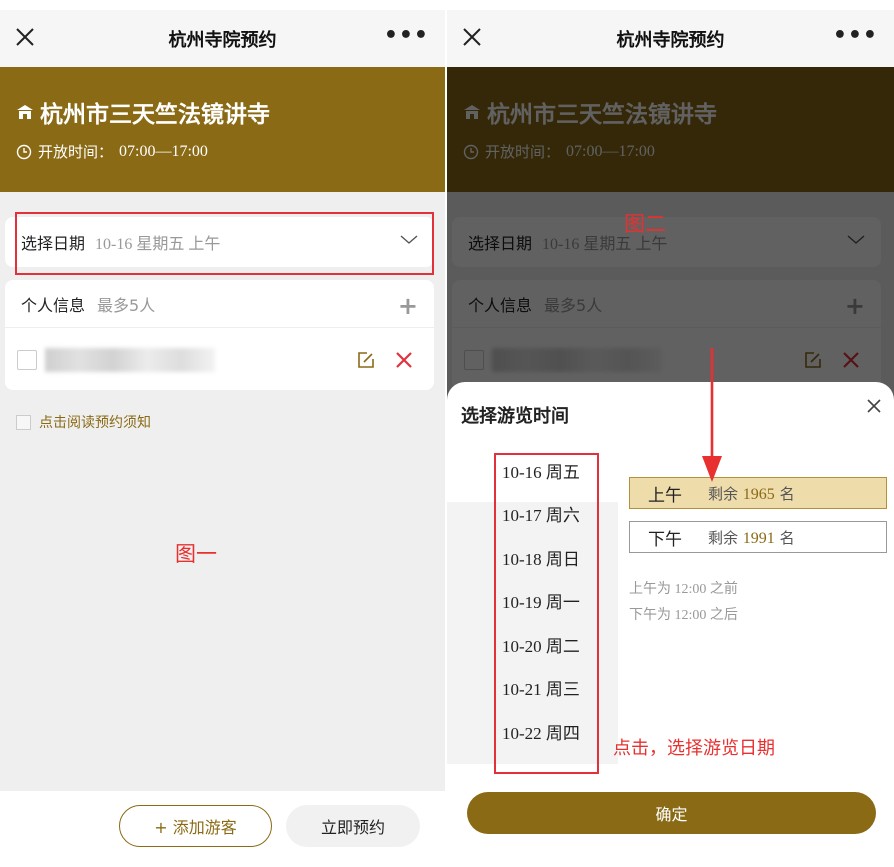 The image size is (894, 867). I want to click on personal-info-card: 个人信息 最多5人 +, so click(219, 335).